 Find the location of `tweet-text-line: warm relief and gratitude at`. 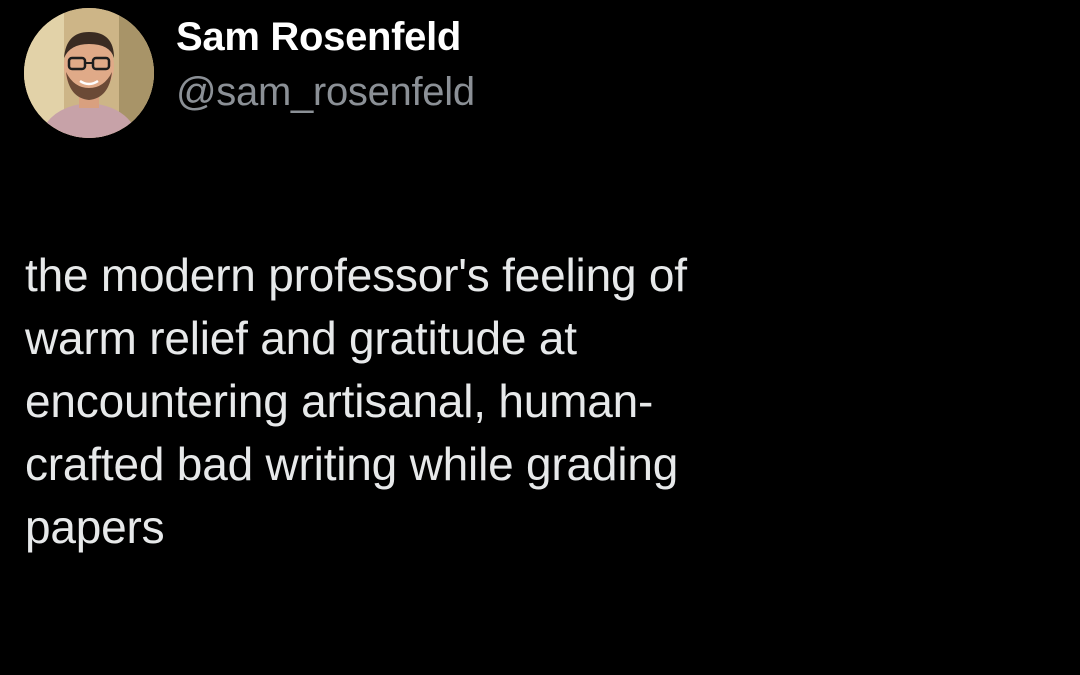

tweet-text-line: warm relief and gratitude at is located at coordinates (301, 338).